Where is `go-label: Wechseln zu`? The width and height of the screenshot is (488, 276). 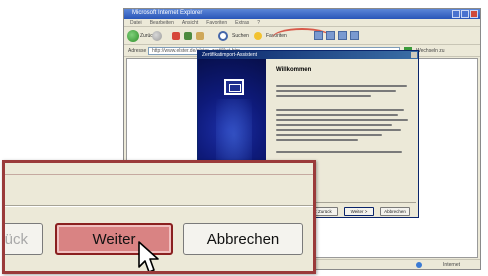
go-label: Wechseln zu is located at coordinates (430, 51).